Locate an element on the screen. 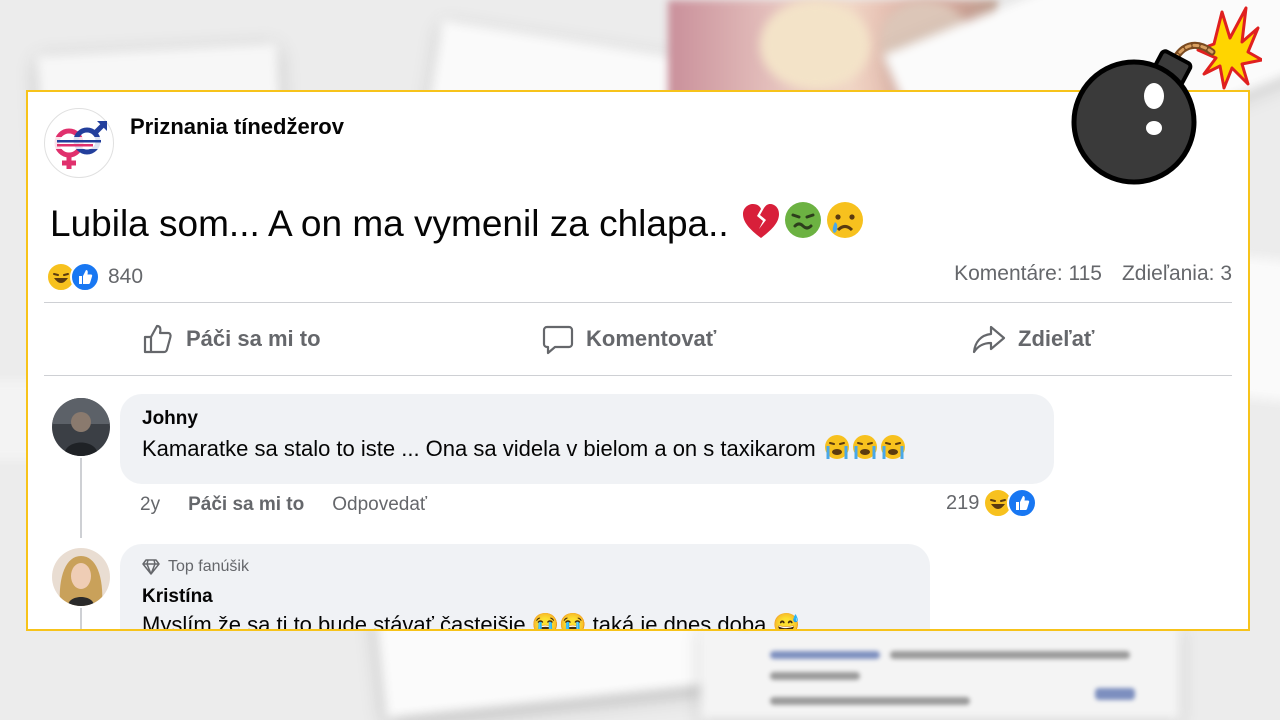 The height and width of the screenshot is (720, 1280). share-button-label: Zdieľať is located at coordinates (1056, 338).